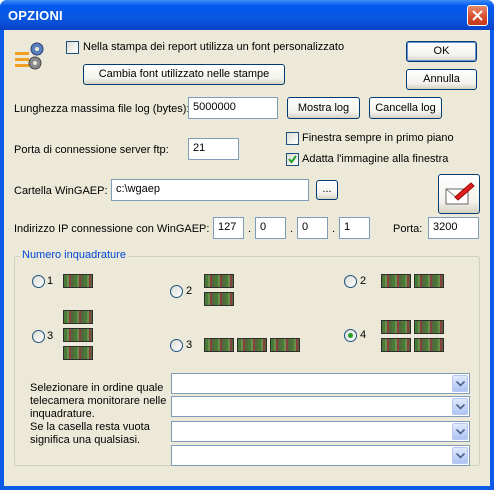 Image resolution: width=494 pixels, height=490 pixels. I want to click on custom-font-checkbox, so click(72, 47).